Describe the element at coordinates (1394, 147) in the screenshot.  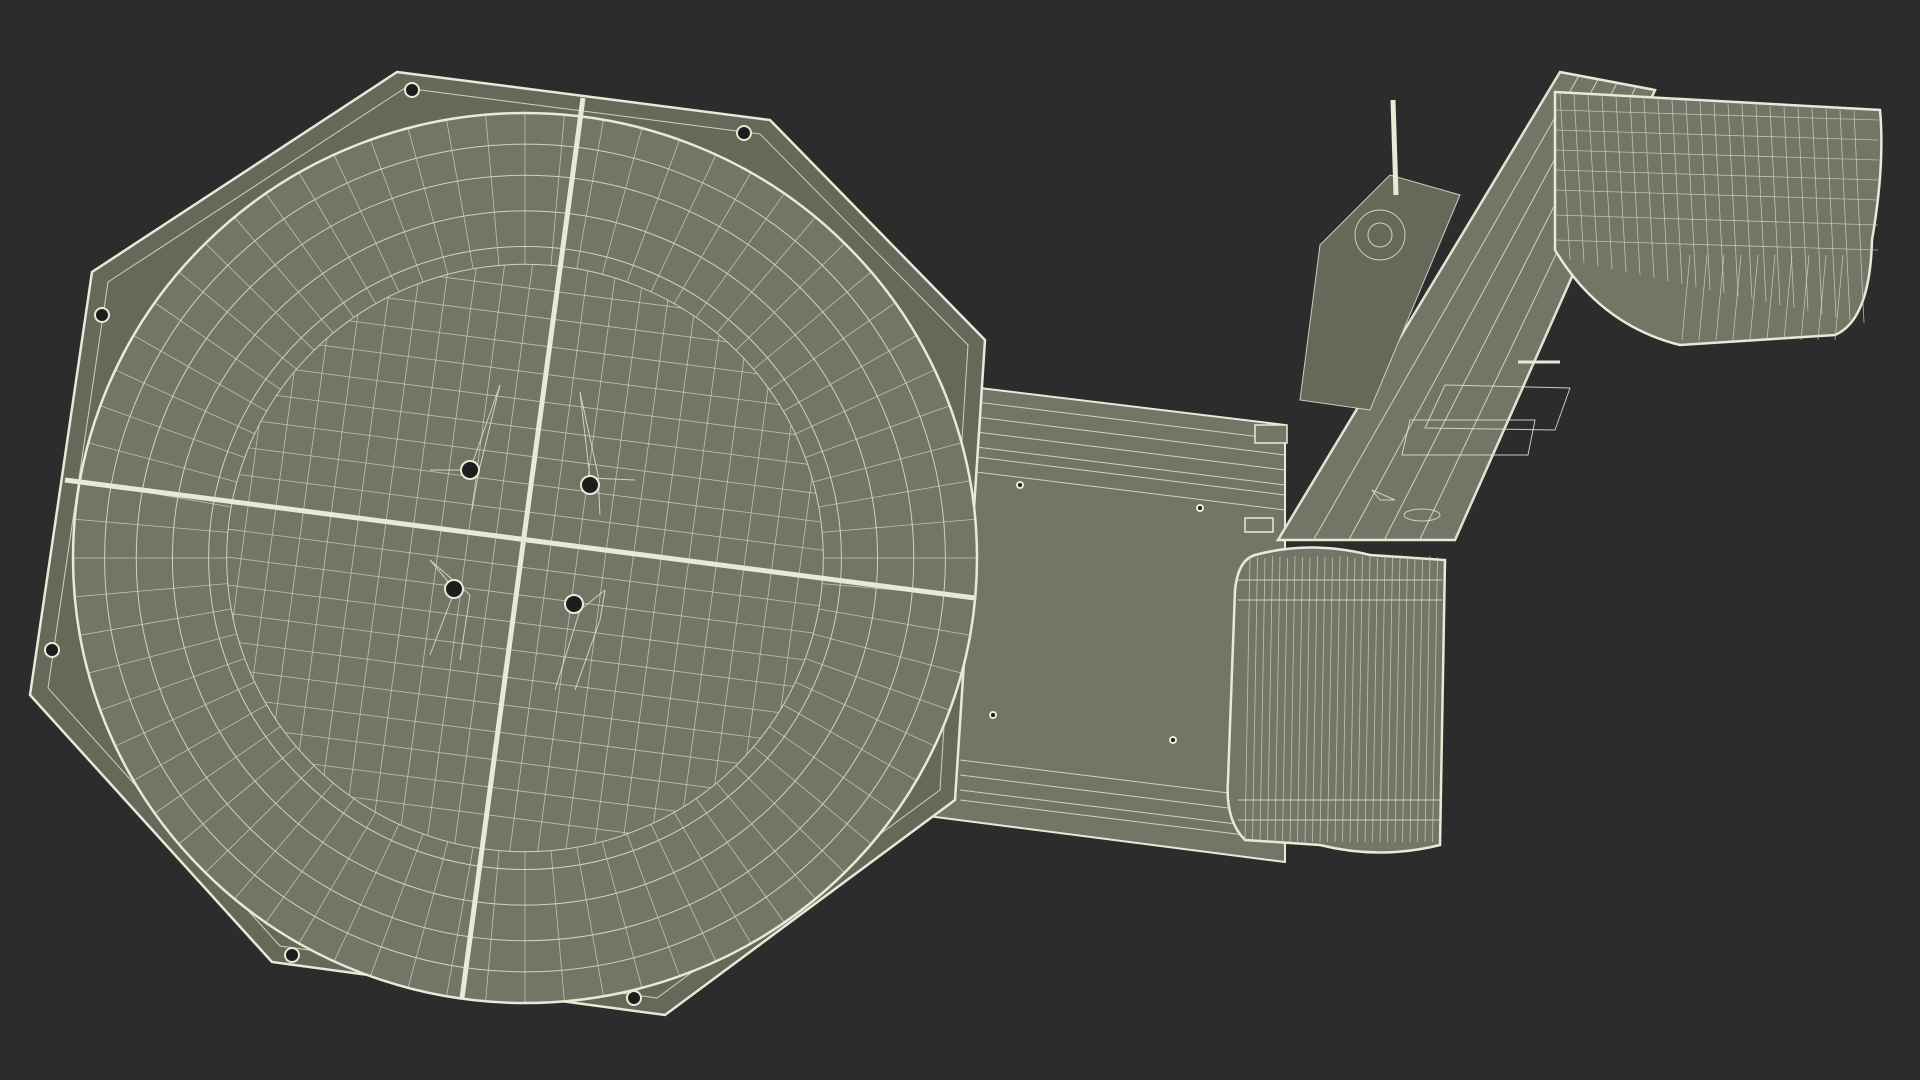
I see `rod` at that location.